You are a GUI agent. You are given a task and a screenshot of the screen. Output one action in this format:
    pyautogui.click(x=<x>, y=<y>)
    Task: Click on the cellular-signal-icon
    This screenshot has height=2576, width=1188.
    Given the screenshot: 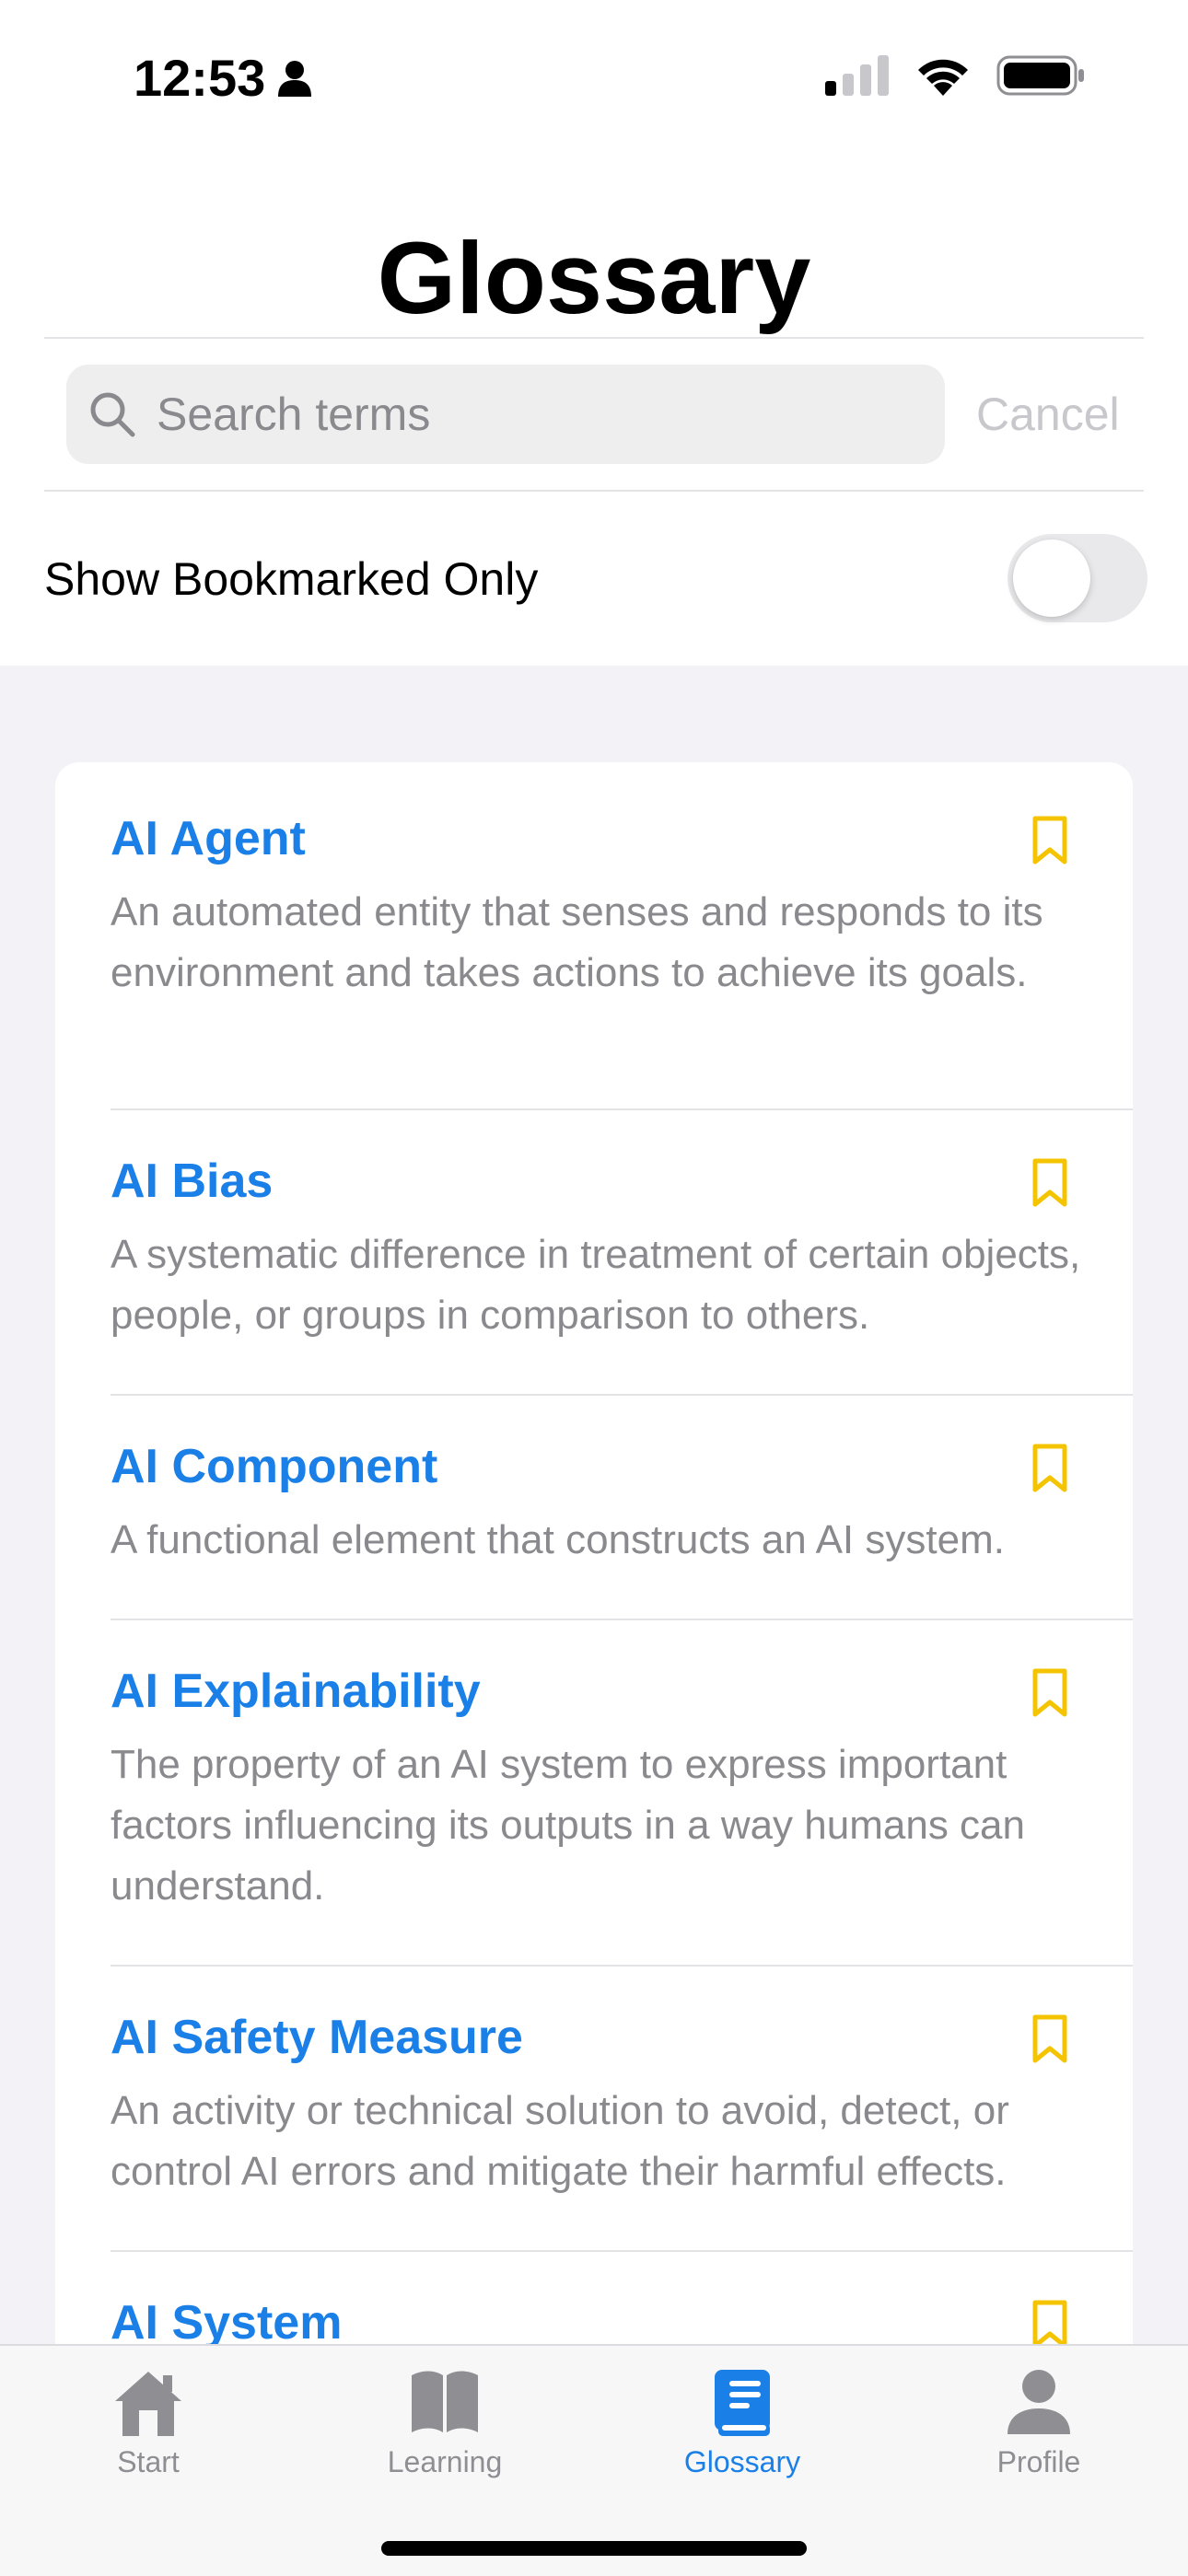 What is the action you would take?
    pyautogui.click(x=857, y=75)
    